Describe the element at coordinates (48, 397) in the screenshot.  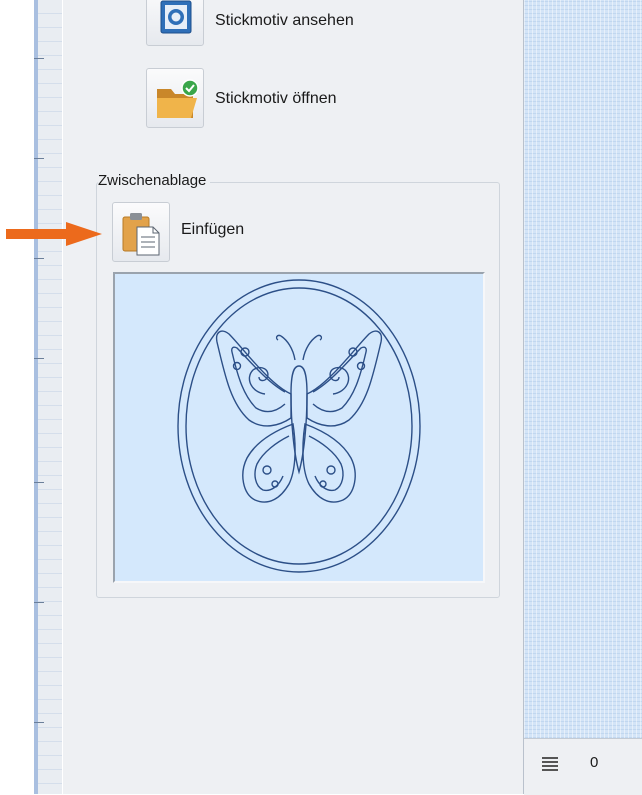
I see `left-ruler` at that location.